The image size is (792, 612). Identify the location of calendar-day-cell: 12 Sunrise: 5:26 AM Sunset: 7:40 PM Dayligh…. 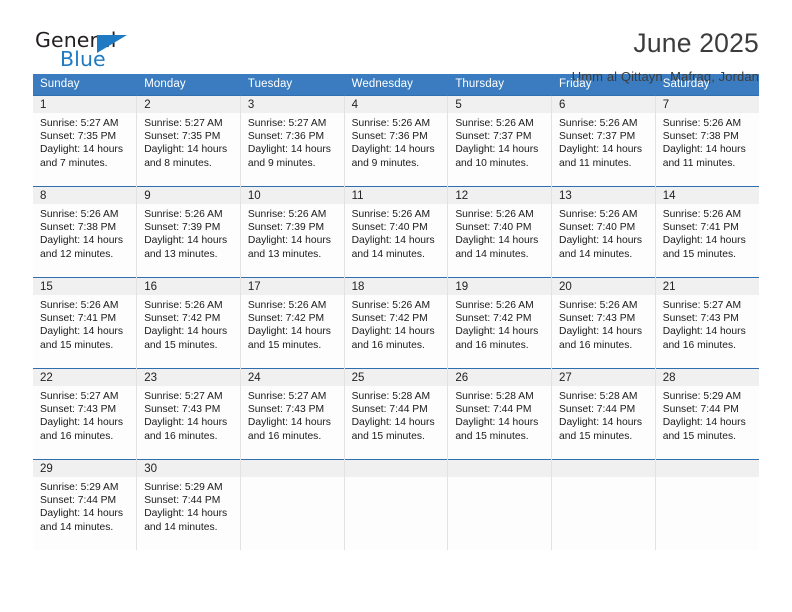
(500, 232).